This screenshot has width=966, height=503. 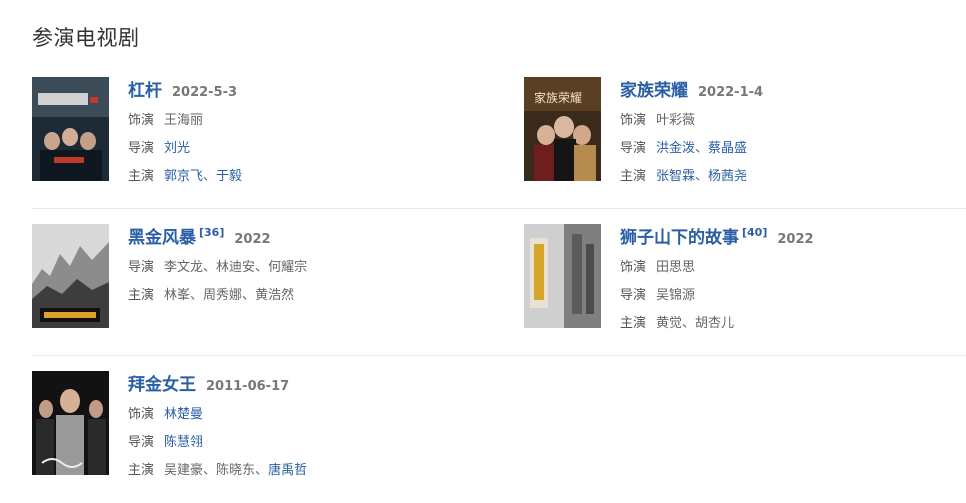 I want to click on person-name: 黄浩然, so click(x=275, y=295).